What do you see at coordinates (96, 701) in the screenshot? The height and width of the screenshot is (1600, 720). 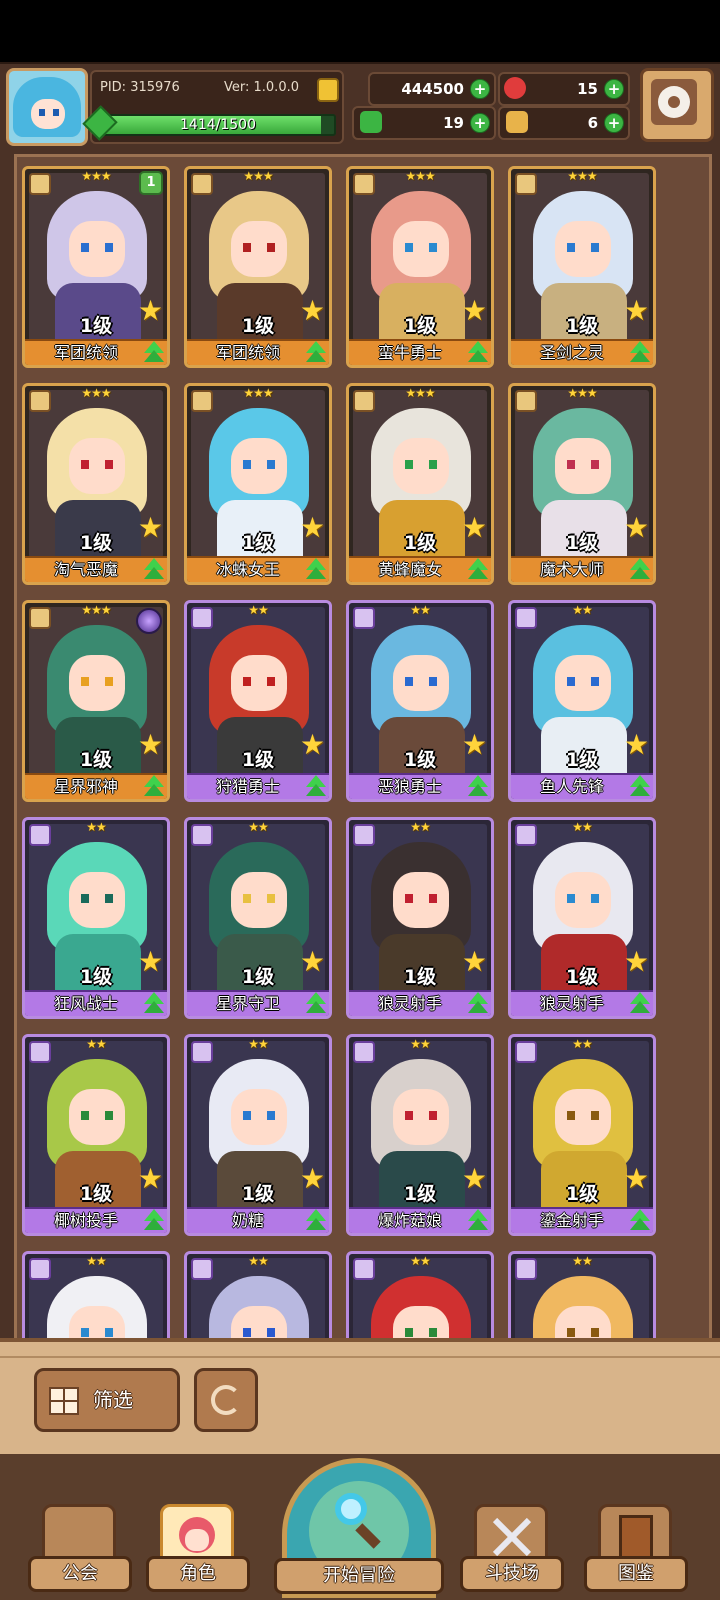 I see `character-card: ★★★ 1级 ★ 星界邪神` at bounding box center [96, 701].